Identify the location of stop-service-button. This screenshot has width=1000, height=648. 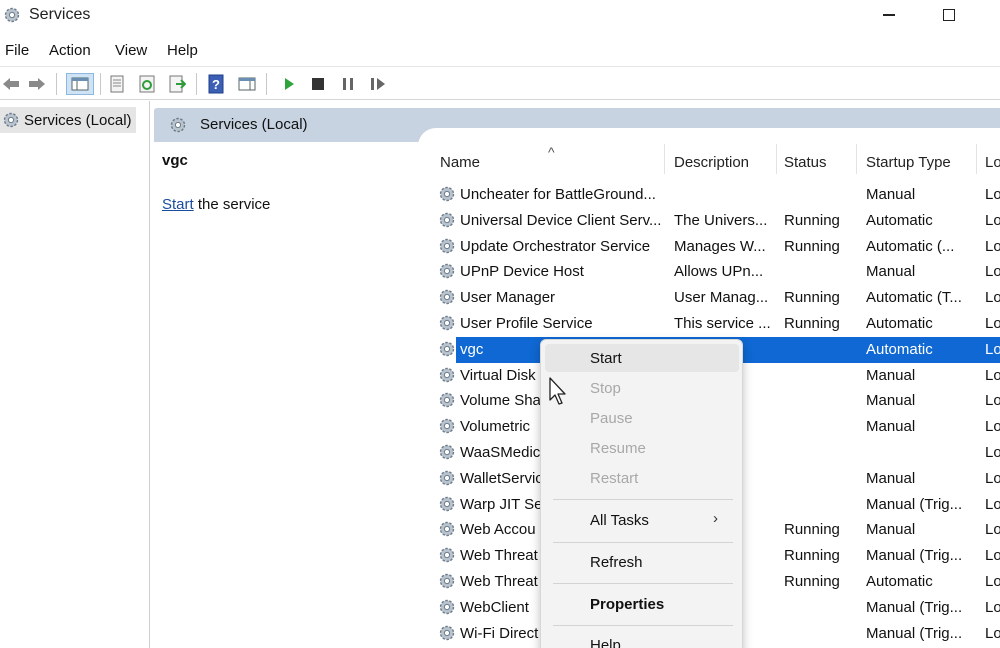
(318, 84).